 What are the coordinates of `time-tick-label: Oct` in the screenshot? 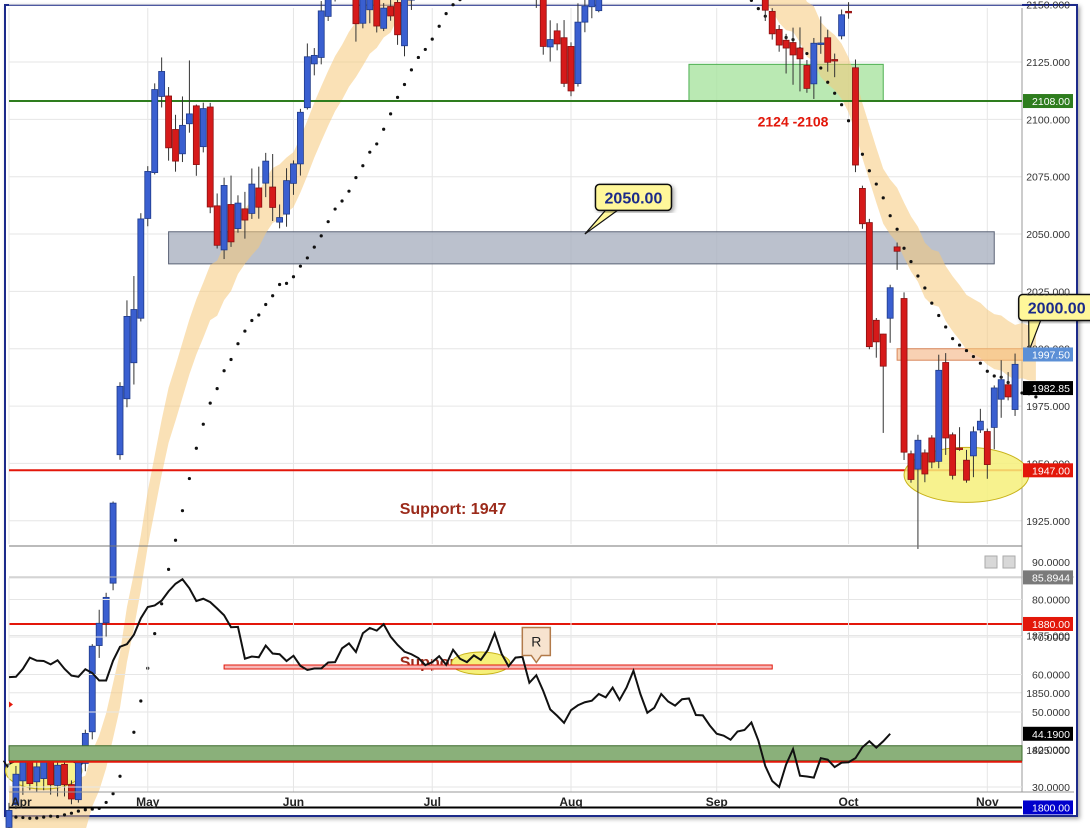 It's located at (849, 802).